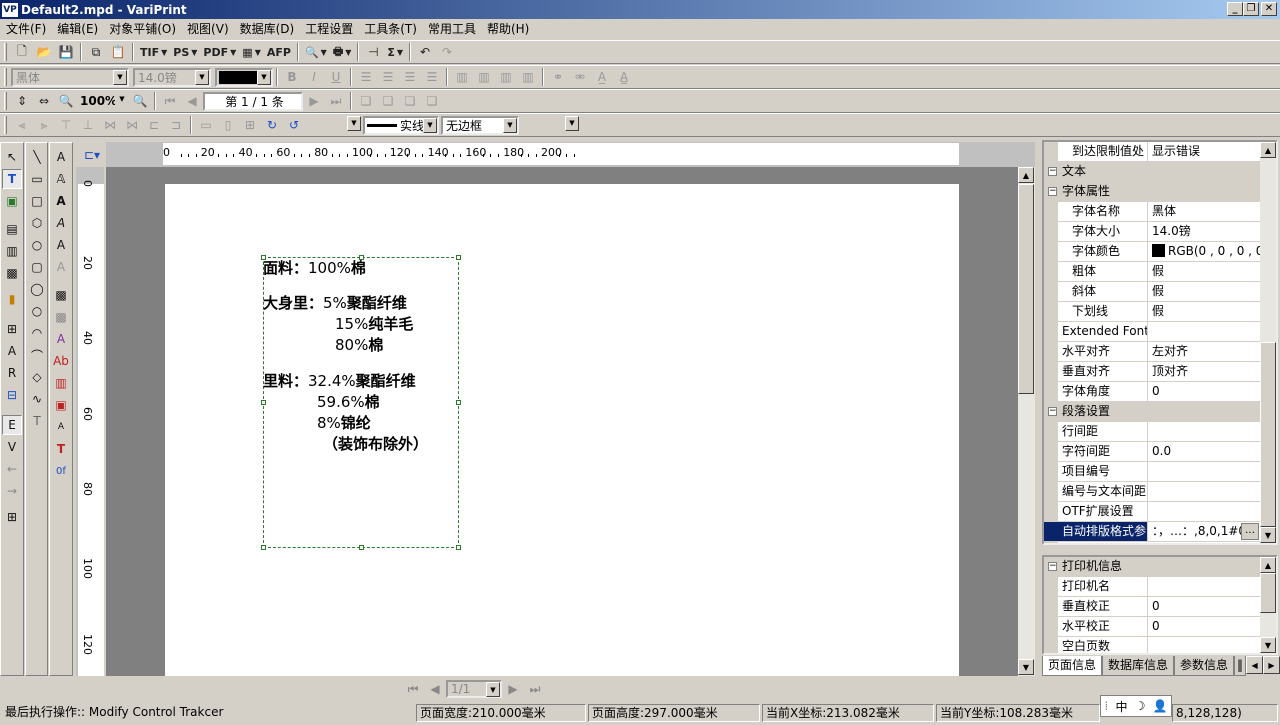  Describe the element at coordinates (366, 101) in the screenshot. I see `layer-1-icon: ❏` at that location.